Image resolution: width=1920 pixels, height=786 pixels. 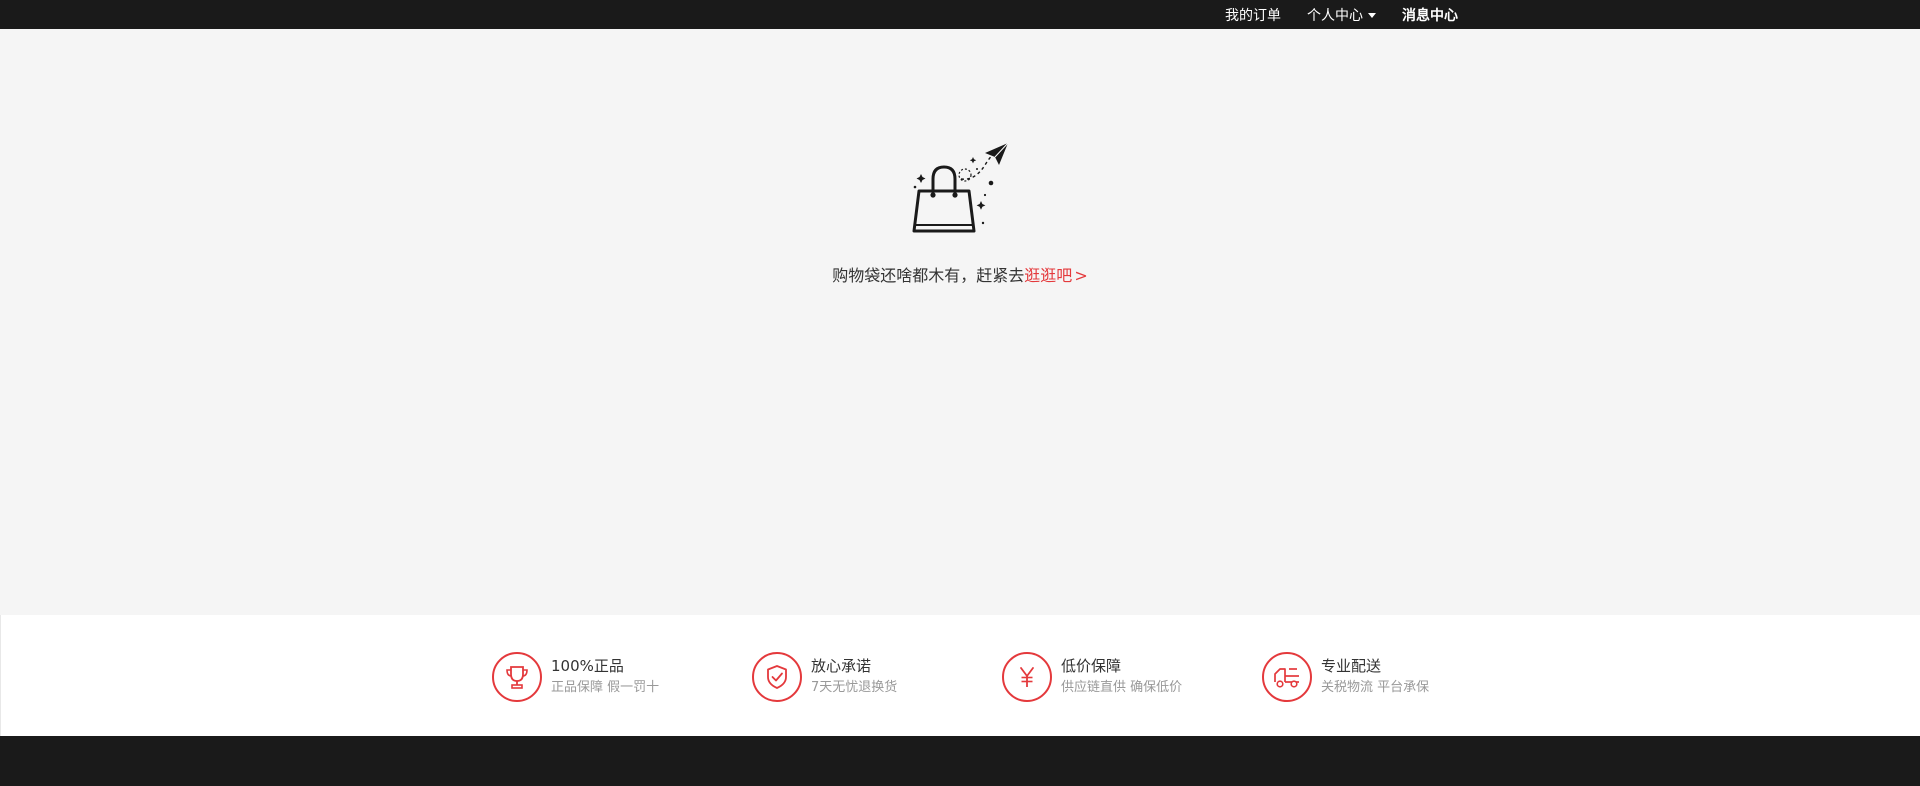 I want to click on personal-center-label: 个人中心, so click(x=1335, y=15).